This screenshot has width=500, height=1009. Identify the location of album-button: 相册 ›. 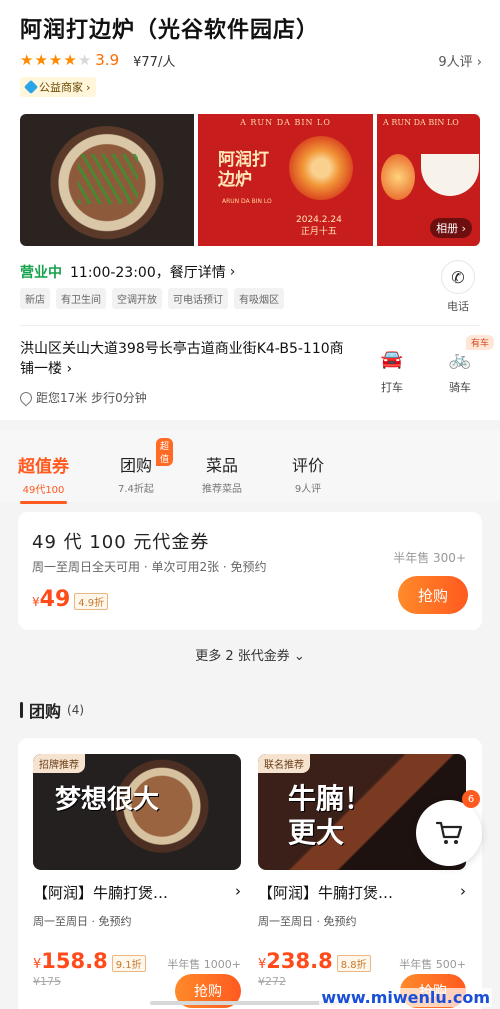
(451, 228).